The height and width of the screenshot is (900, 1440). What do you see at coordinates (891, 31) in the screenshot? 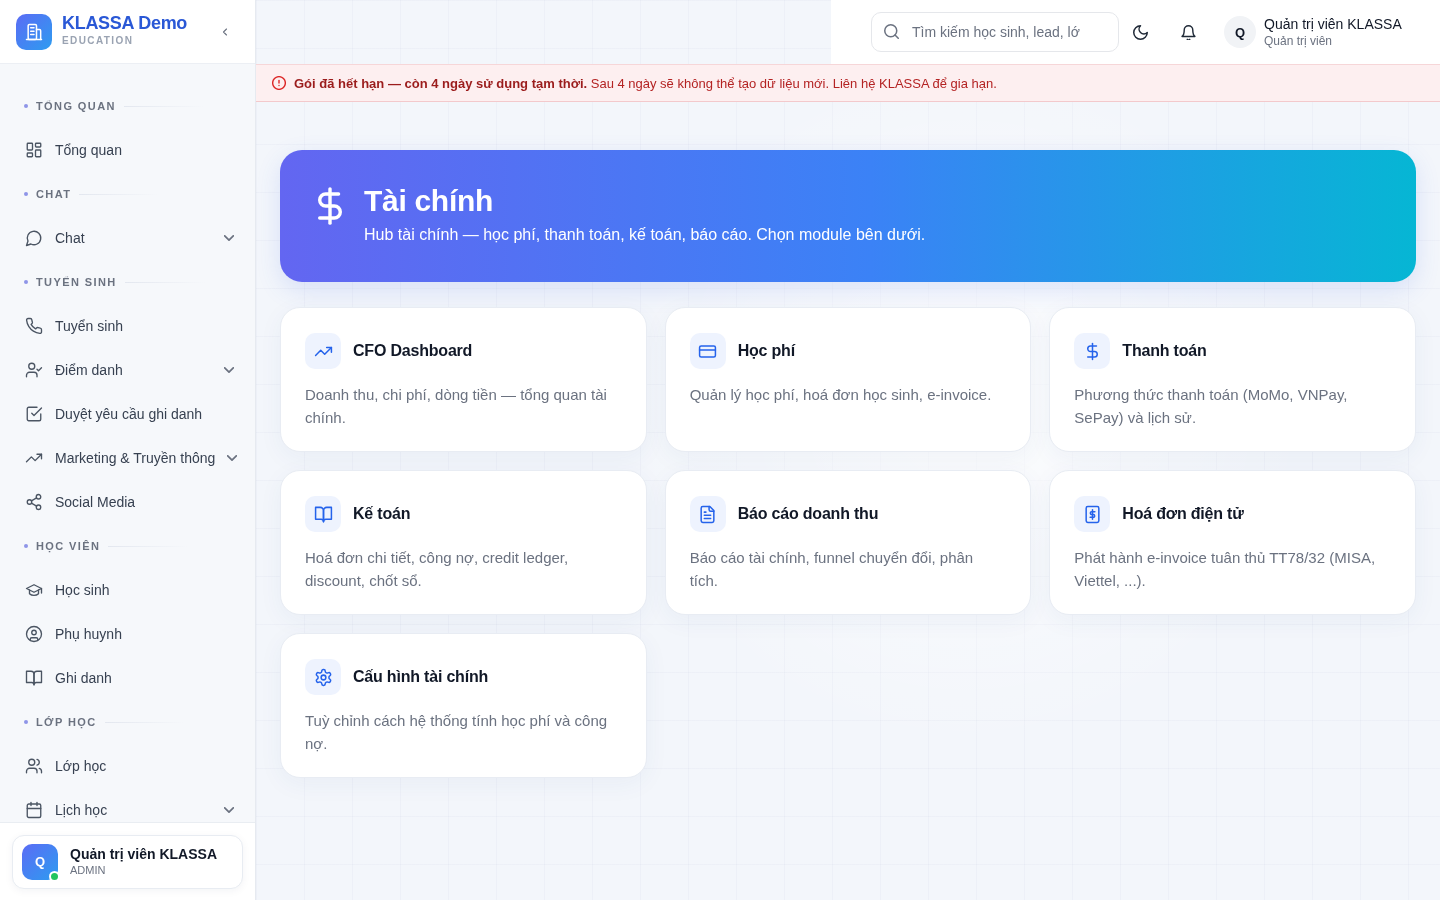
I see `search-icon` at bounding box center [891, 31].